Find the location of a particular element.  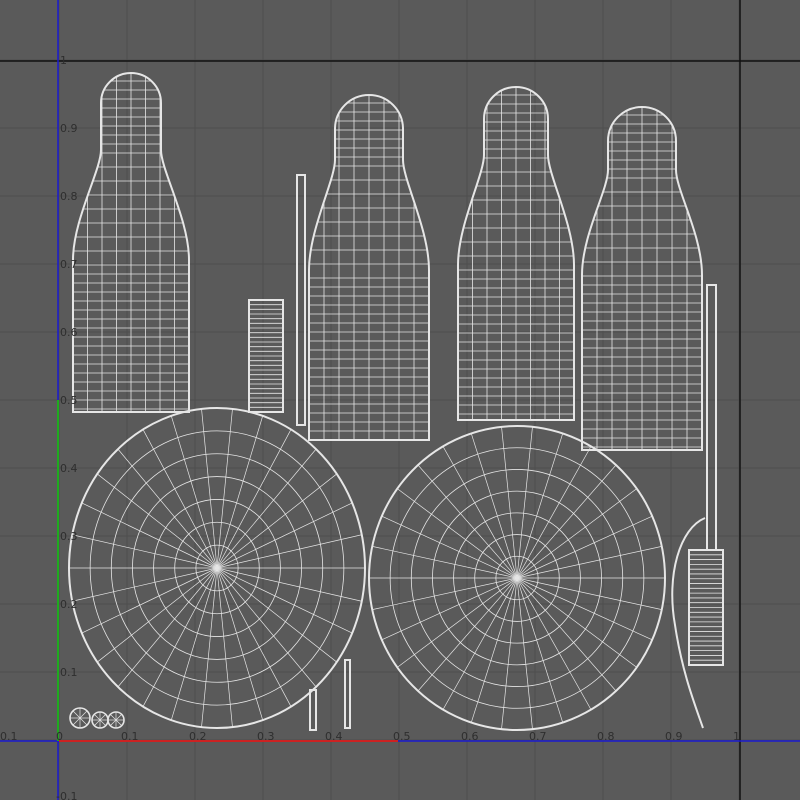

y-tick-label: 1 is located at coordinates (63, 60).